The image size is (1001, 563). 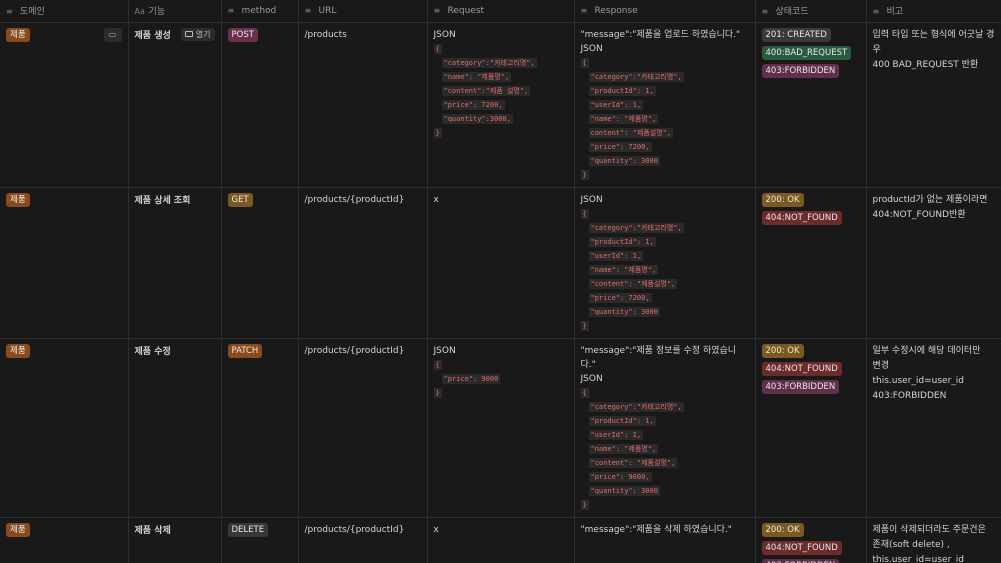 I want to click on column-header-label: 비고, so click(x=895, y=12).